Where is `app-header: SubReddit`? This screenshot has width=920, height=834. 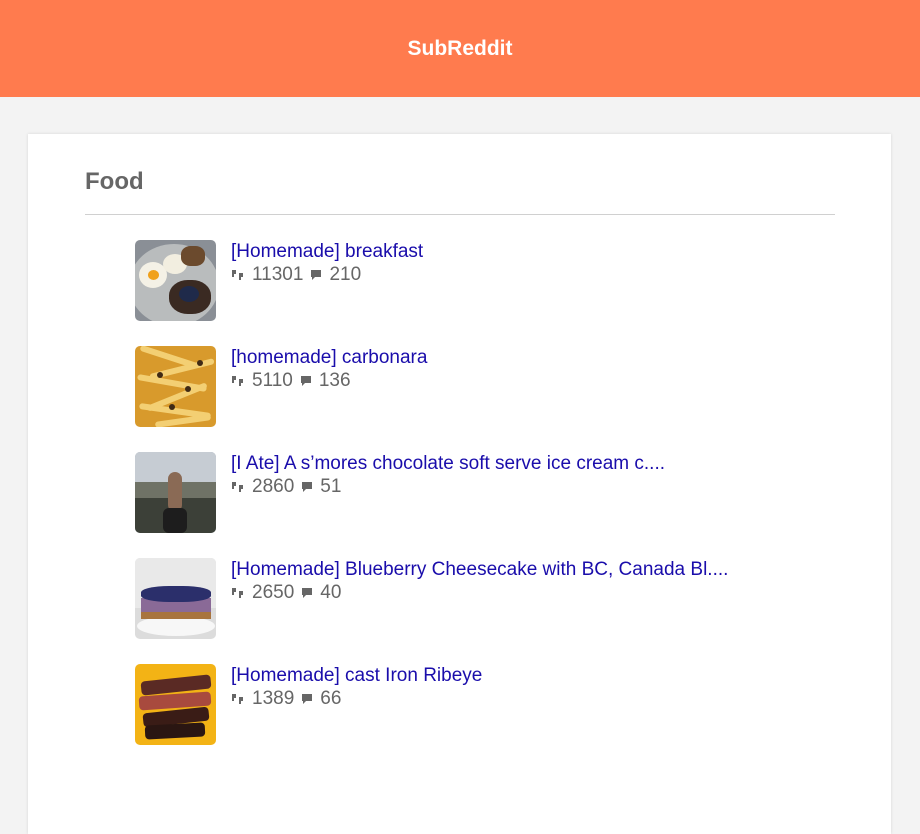
app-header: SubReddit is located at coordinates (460, 48).